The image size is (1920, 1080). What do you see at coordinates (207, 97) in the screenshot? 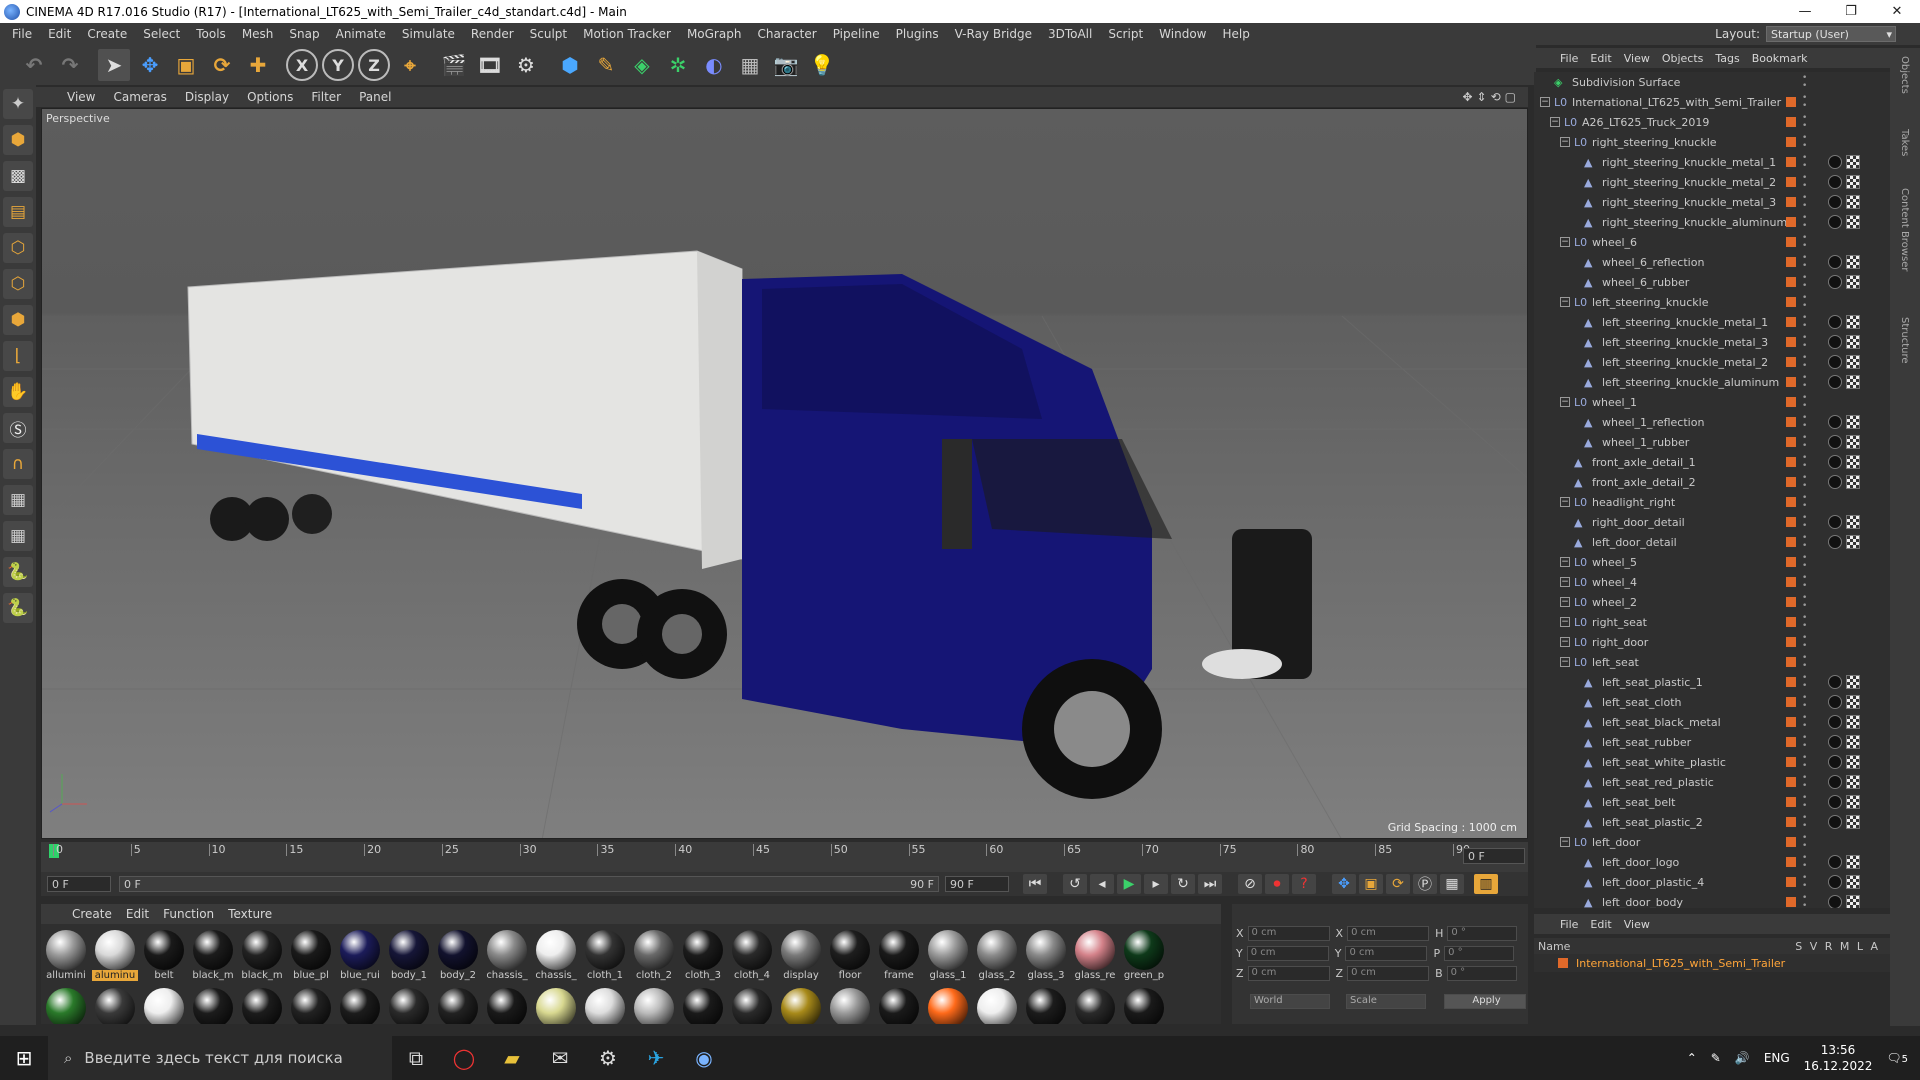
I see `viewport-menu-display: Display` at bounding box center [207, 97].